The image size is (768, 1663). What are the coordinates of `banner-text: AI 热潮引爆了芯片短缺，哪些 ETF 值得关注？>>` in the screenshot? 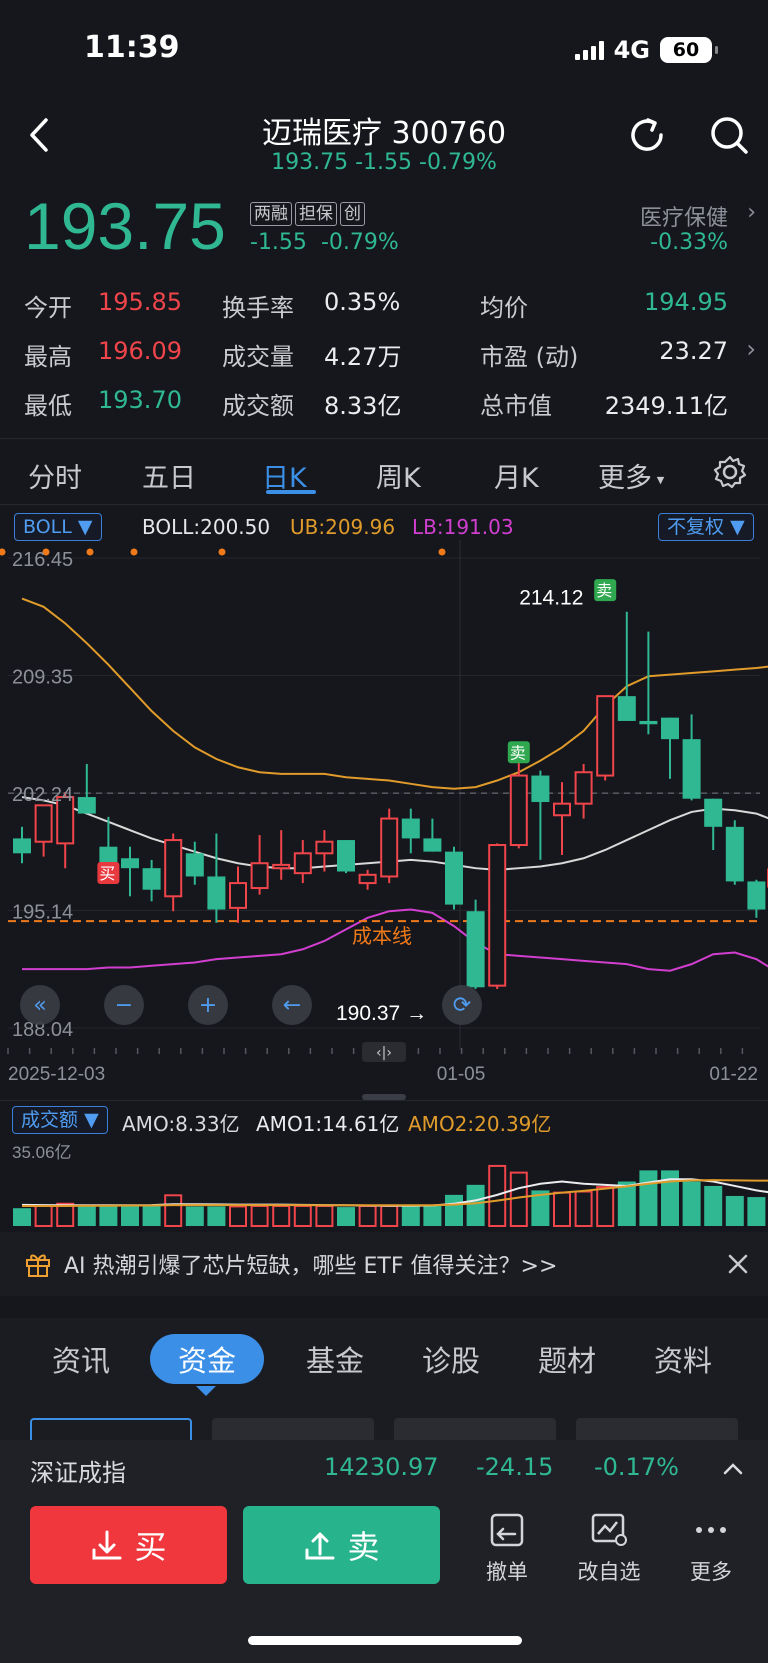 It's located at (310, 1264).